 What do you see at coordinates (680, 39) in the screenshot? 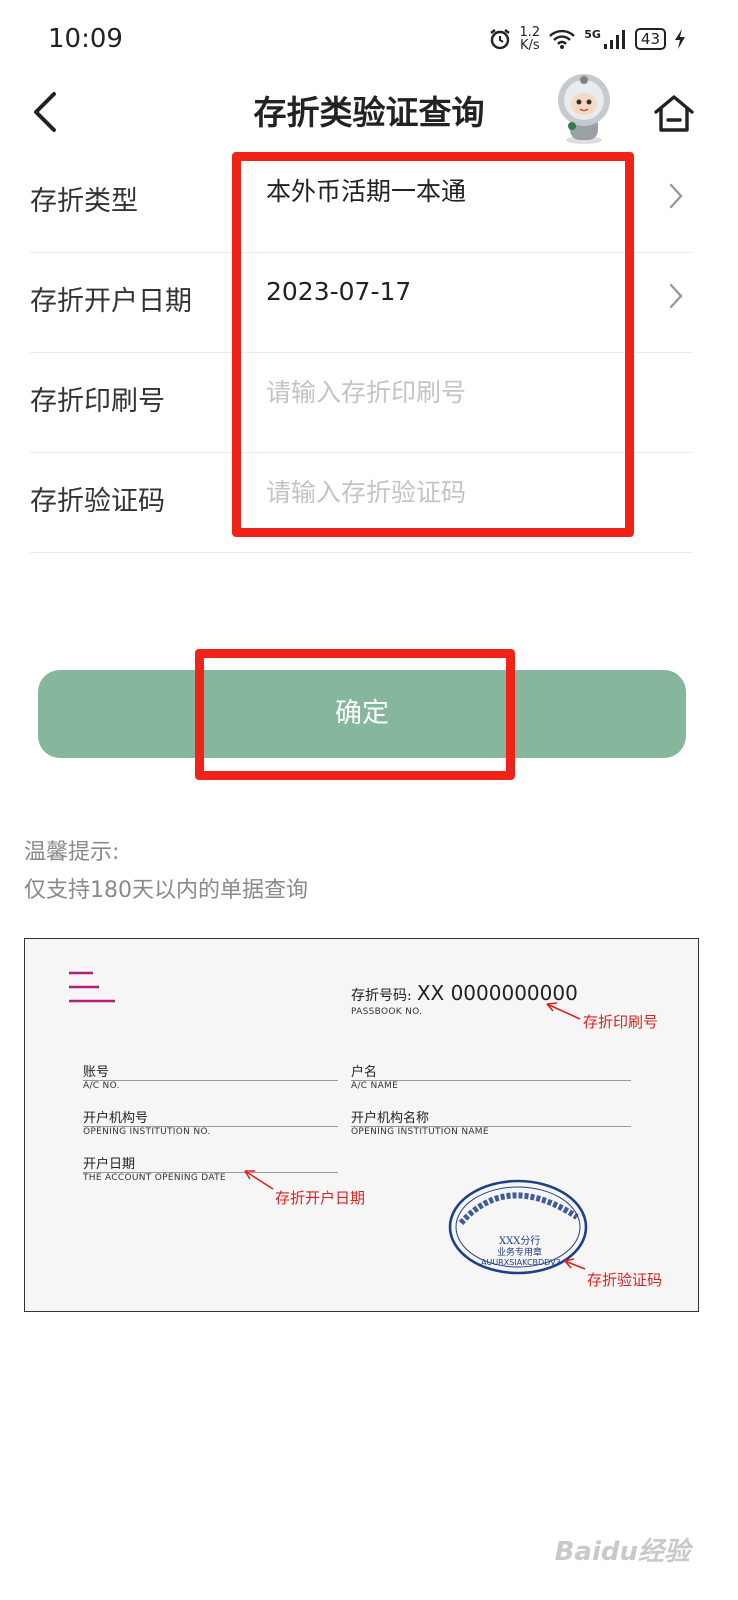
I see `charging-icon` at bounding box center [680, 39].